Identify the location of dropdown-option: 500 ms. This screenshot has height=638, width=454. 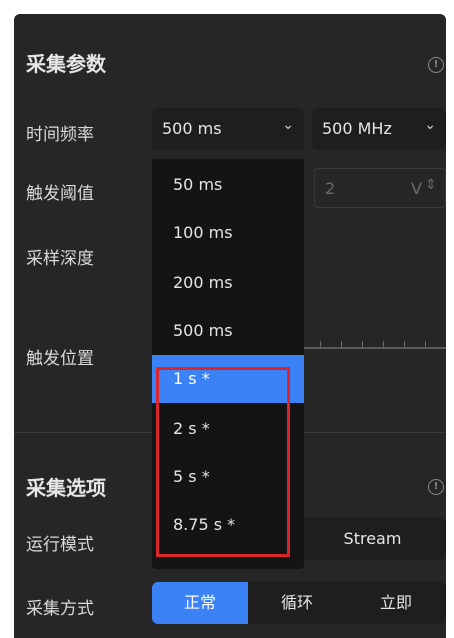
(228, 331).